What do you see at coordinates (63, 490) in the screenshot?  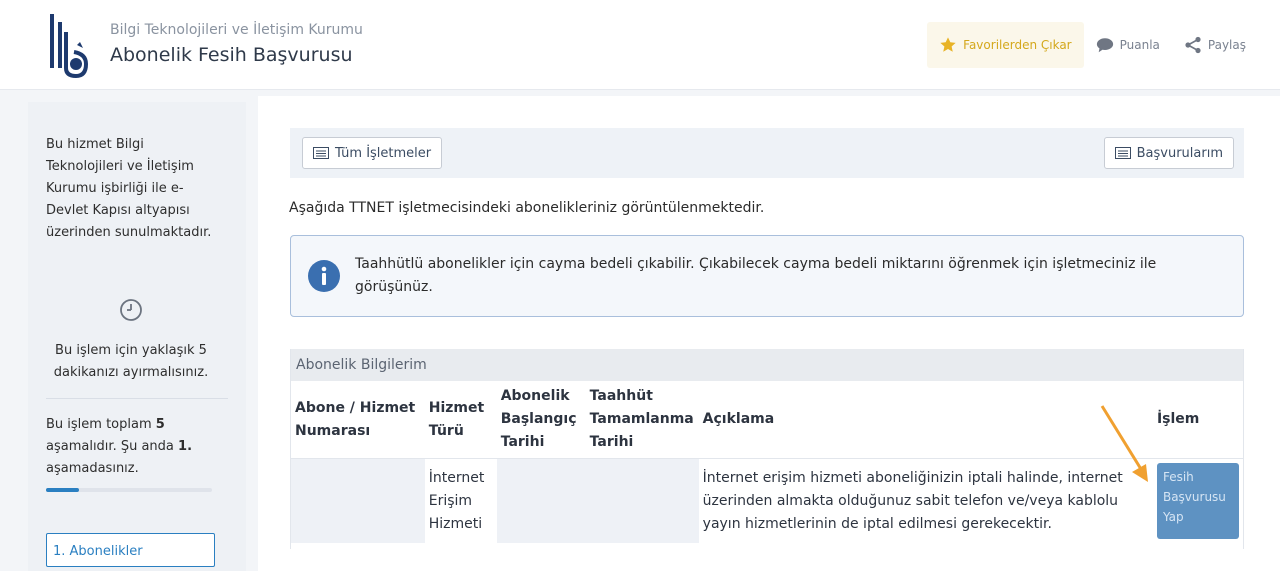 I see `step-progress-fill` at bounding box center [63, 490].